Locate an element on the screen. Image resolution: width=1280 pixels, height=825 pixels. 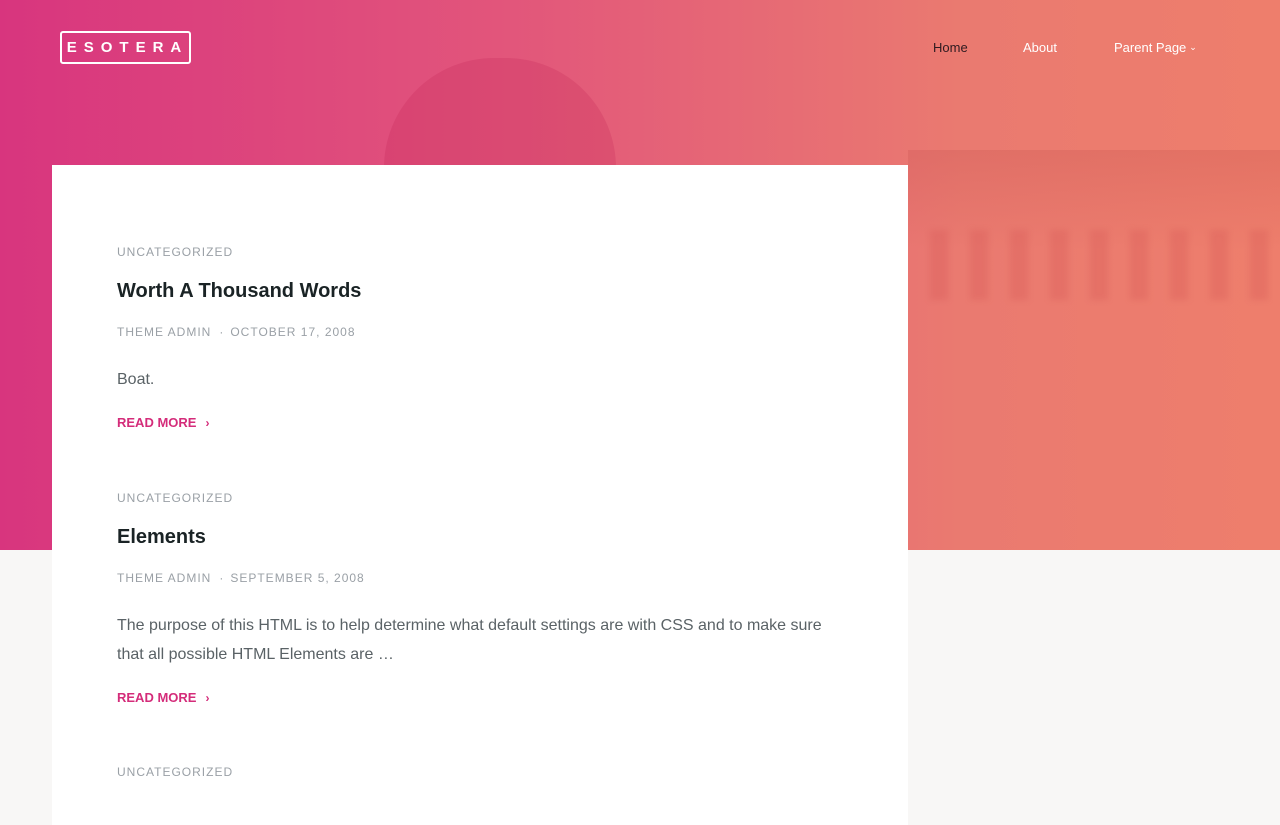
nav-item-home: Home is located at coordinates (950, 47).